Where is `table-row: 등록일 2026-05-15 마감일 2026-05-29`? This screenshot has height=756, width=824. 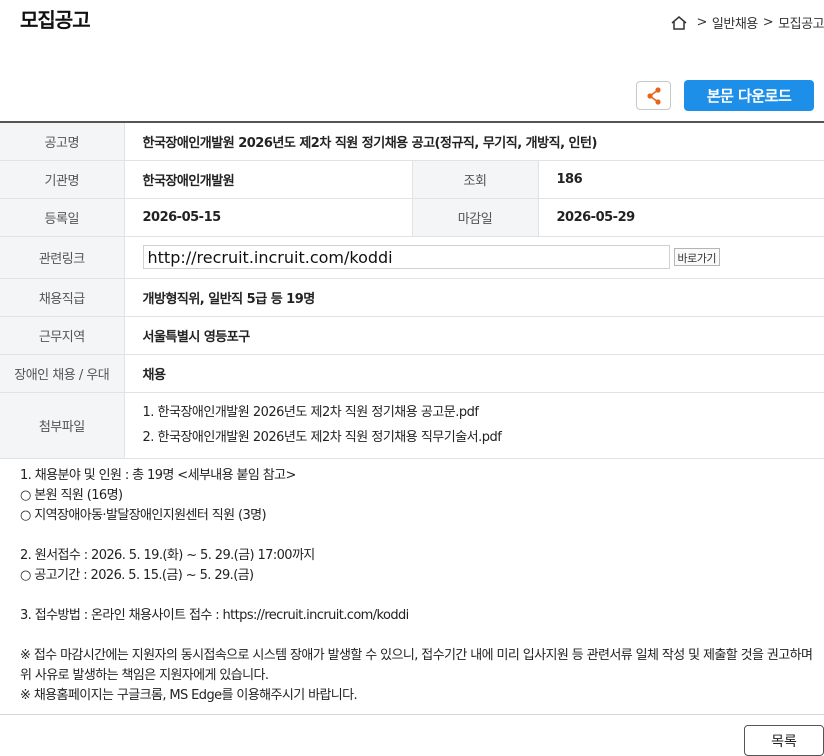 table-row: 등록일 2026-05-15 마감일 2026-05-29 is located at coordinates (412, 217).